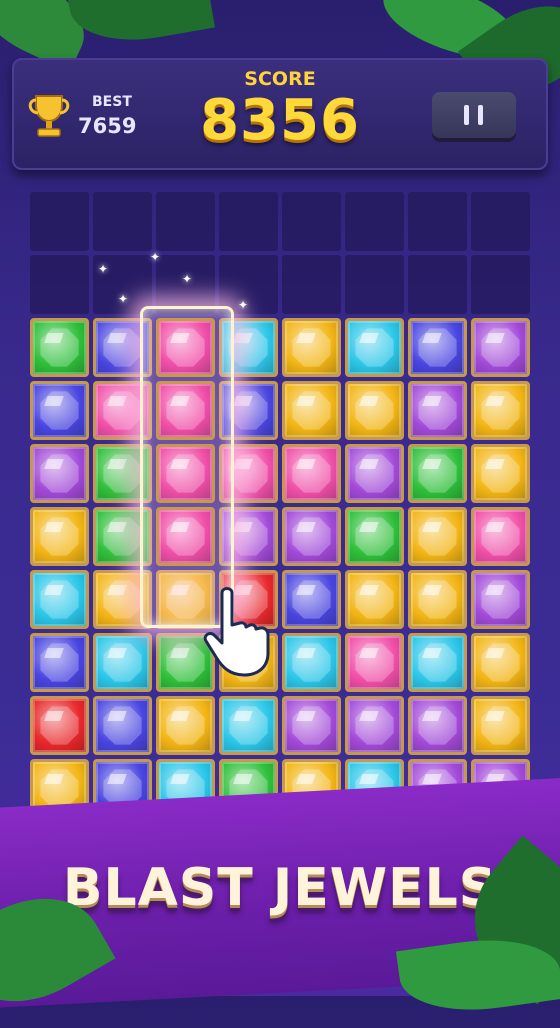 The image size is (560, 1028). What do you see at coordinates (107, 126) in the screenshot?
I see `best-score-value: 7659` at bounding box center [107, 126].